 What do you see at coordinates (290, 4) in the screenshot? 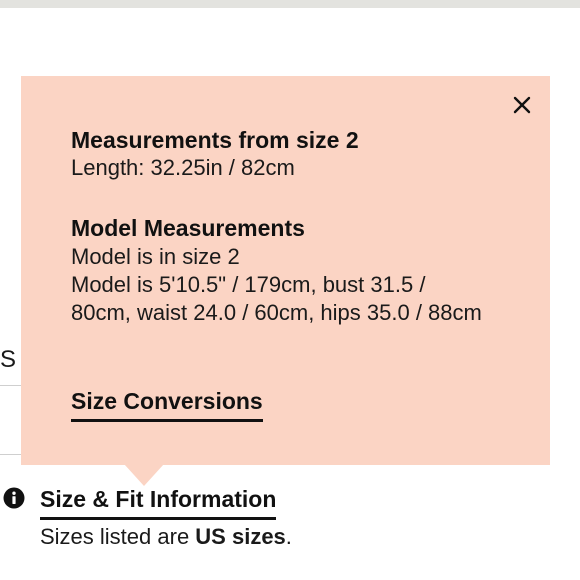
I see `top-divider` at bounding box center [290, 4].